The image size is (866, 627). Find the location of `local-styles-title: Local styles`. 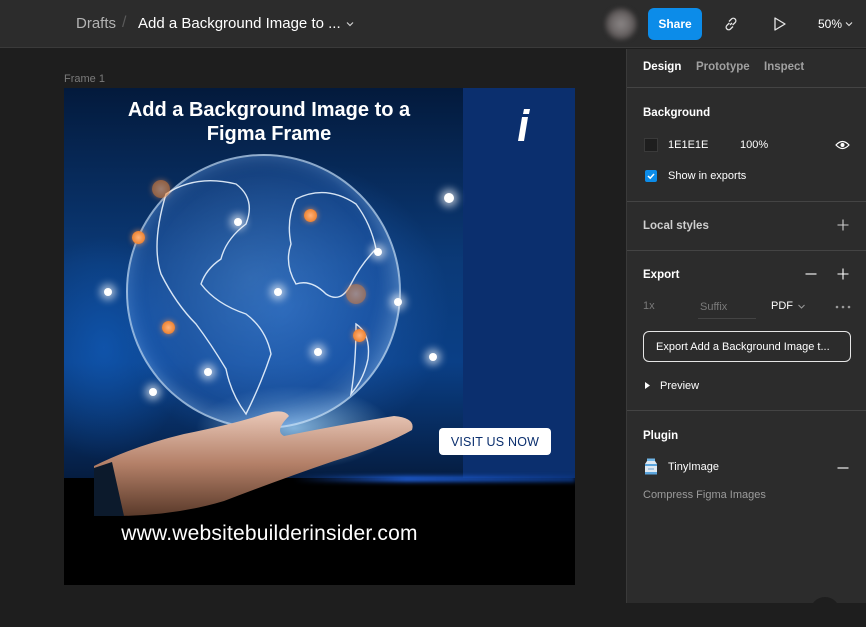

local-styles-title: Local styles is located at coordinates (676, 226).